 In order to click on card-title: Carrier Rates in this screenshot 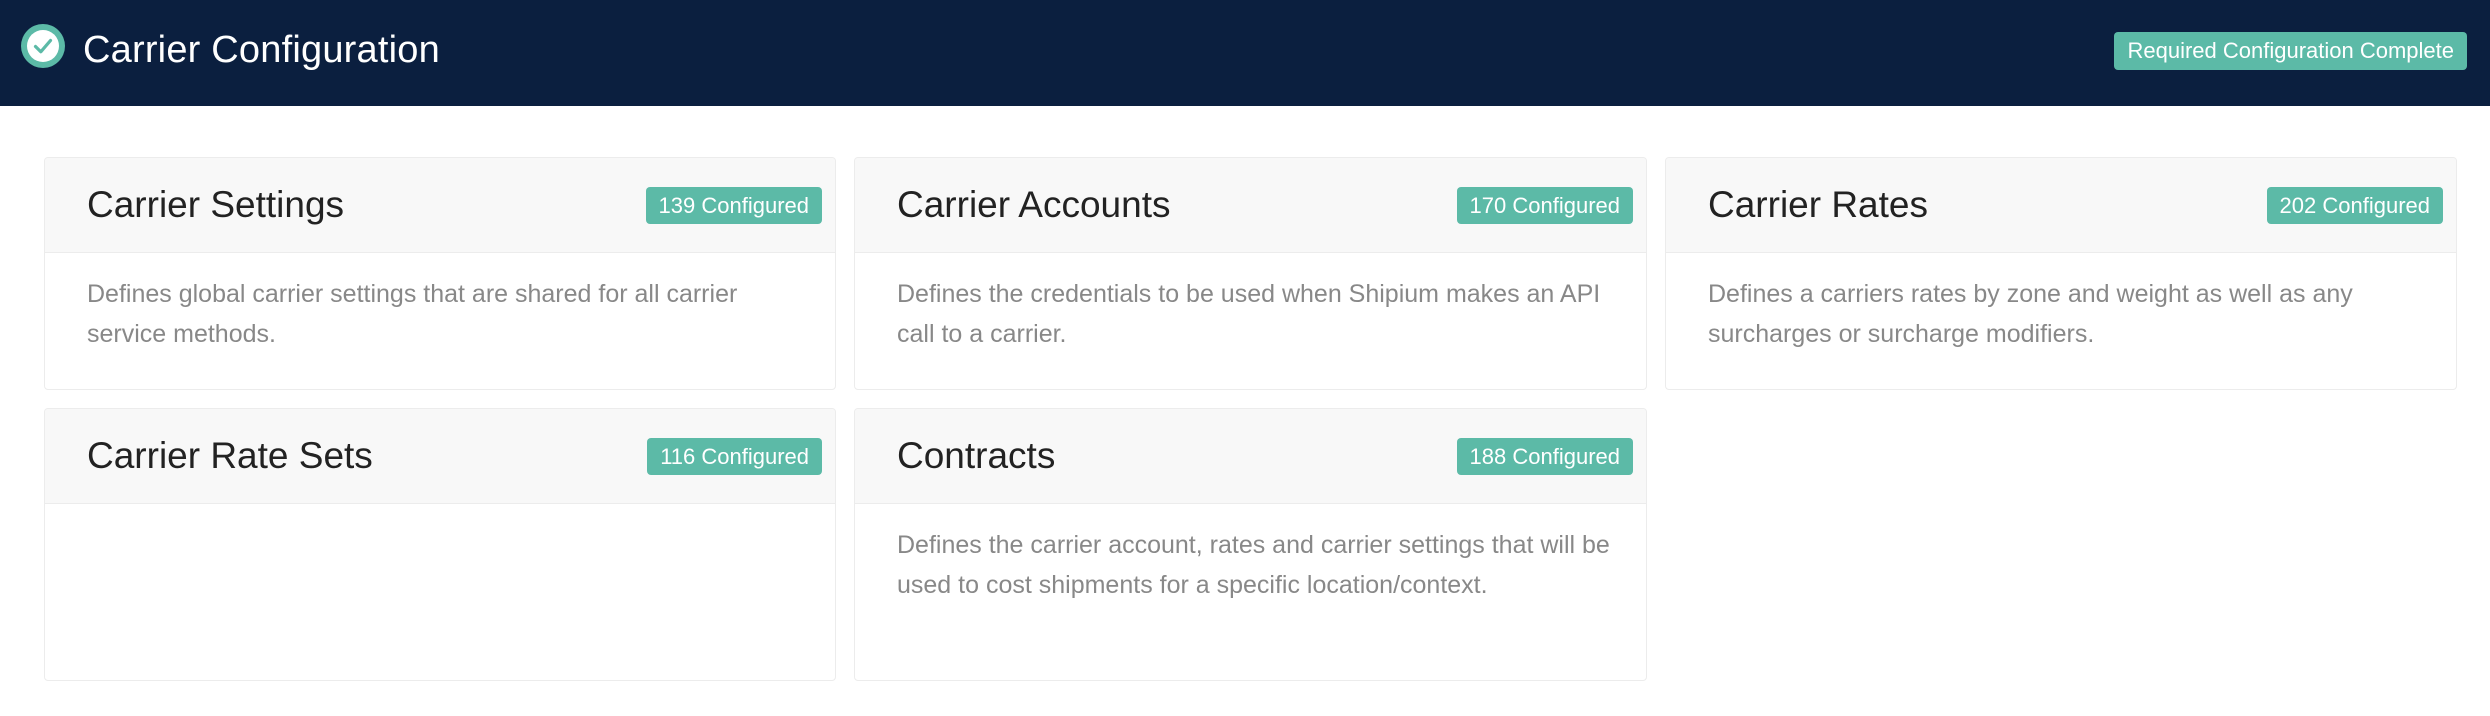, I will do `click(1818, 204)`.